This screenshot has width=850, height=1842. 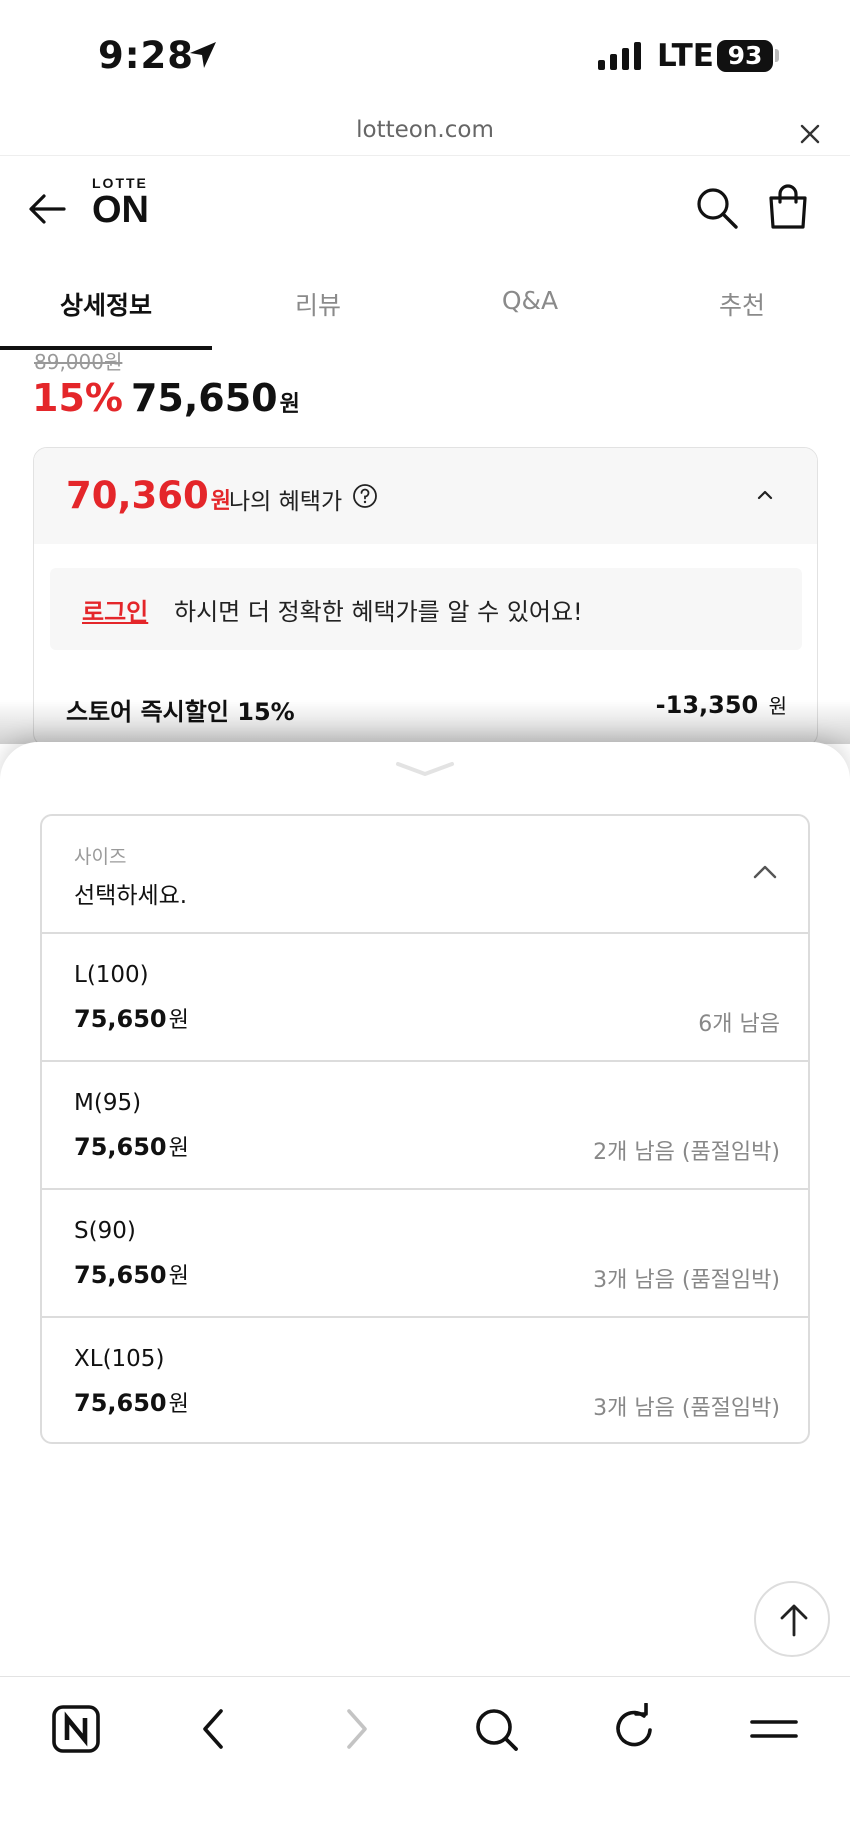 I want to click on login-link: 로그인, so click(x=115, y=609).